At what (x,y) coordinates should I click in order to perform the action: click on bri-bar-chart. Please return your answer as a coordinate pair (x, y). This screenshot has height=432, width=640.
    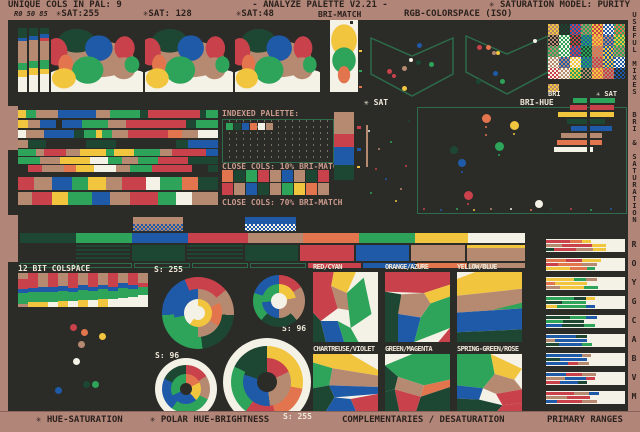
    Looking at the image, I should click on (567, 126).